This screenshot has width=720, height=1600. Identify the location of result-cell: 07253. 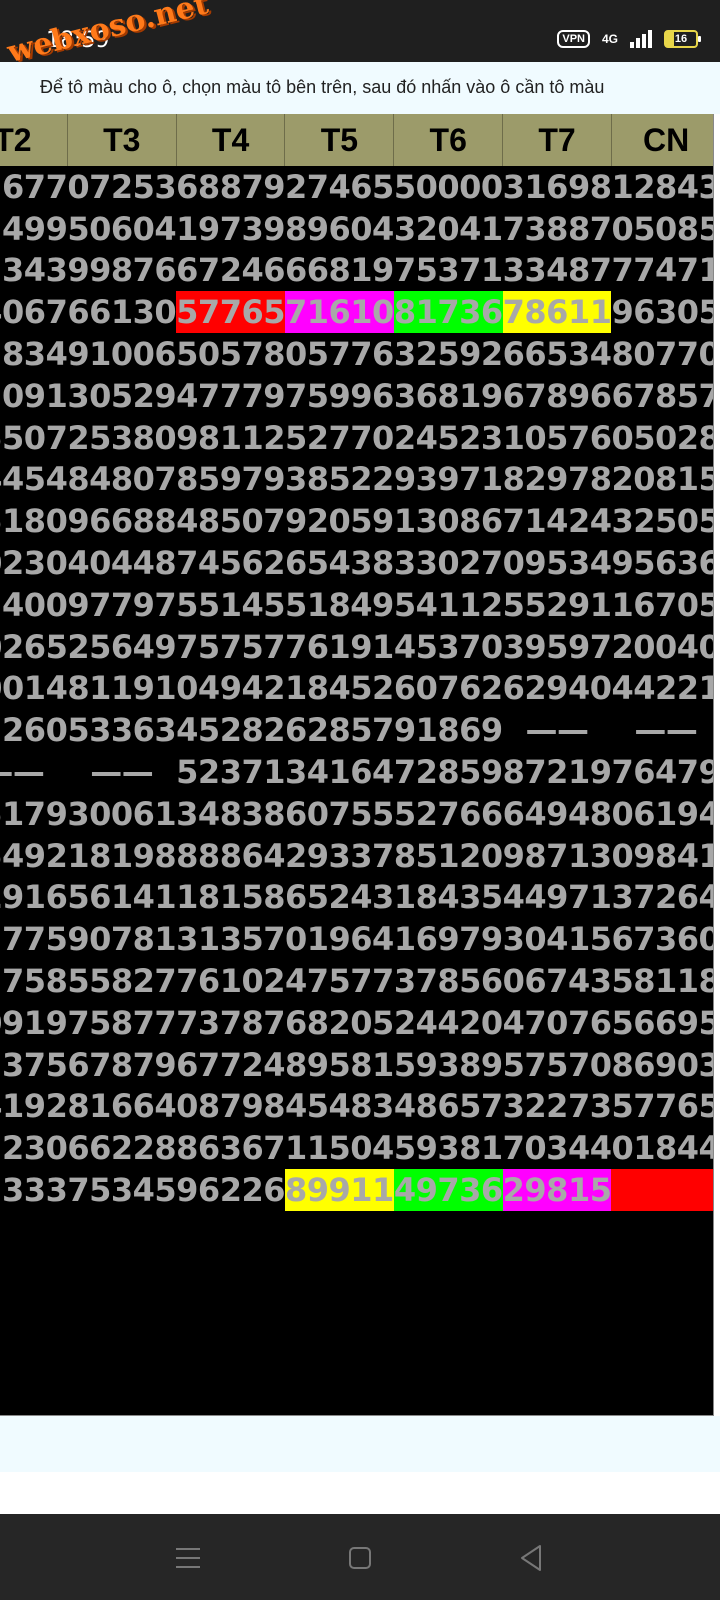
(121, 187).